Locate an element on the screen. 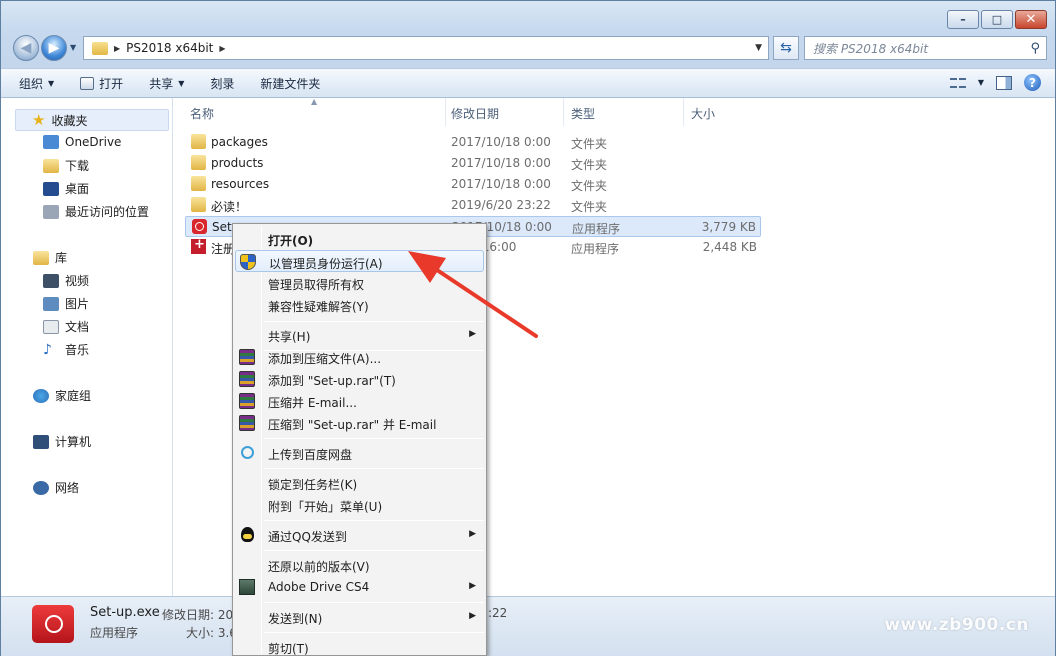 The image size is (1056, 656). sidebar-item-documents: 文档 is located at coordinates (66, 326).